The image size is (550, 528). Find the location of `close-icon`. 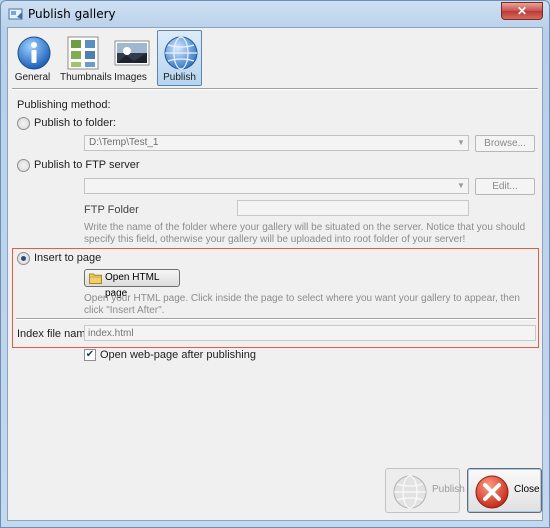

close-icon is located at coordinates (492, 492).